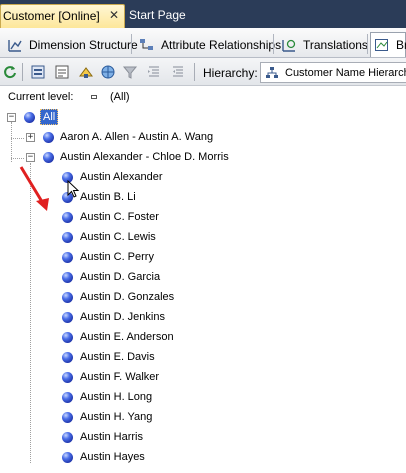  I want to click on tree-member-label: Austin Harris, so click(111, 437).